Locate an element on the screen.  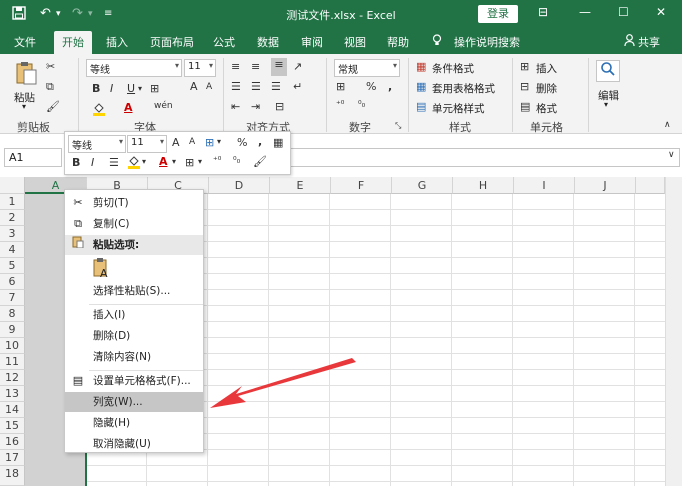
arrow-shape is located at coordinates (283, 383).